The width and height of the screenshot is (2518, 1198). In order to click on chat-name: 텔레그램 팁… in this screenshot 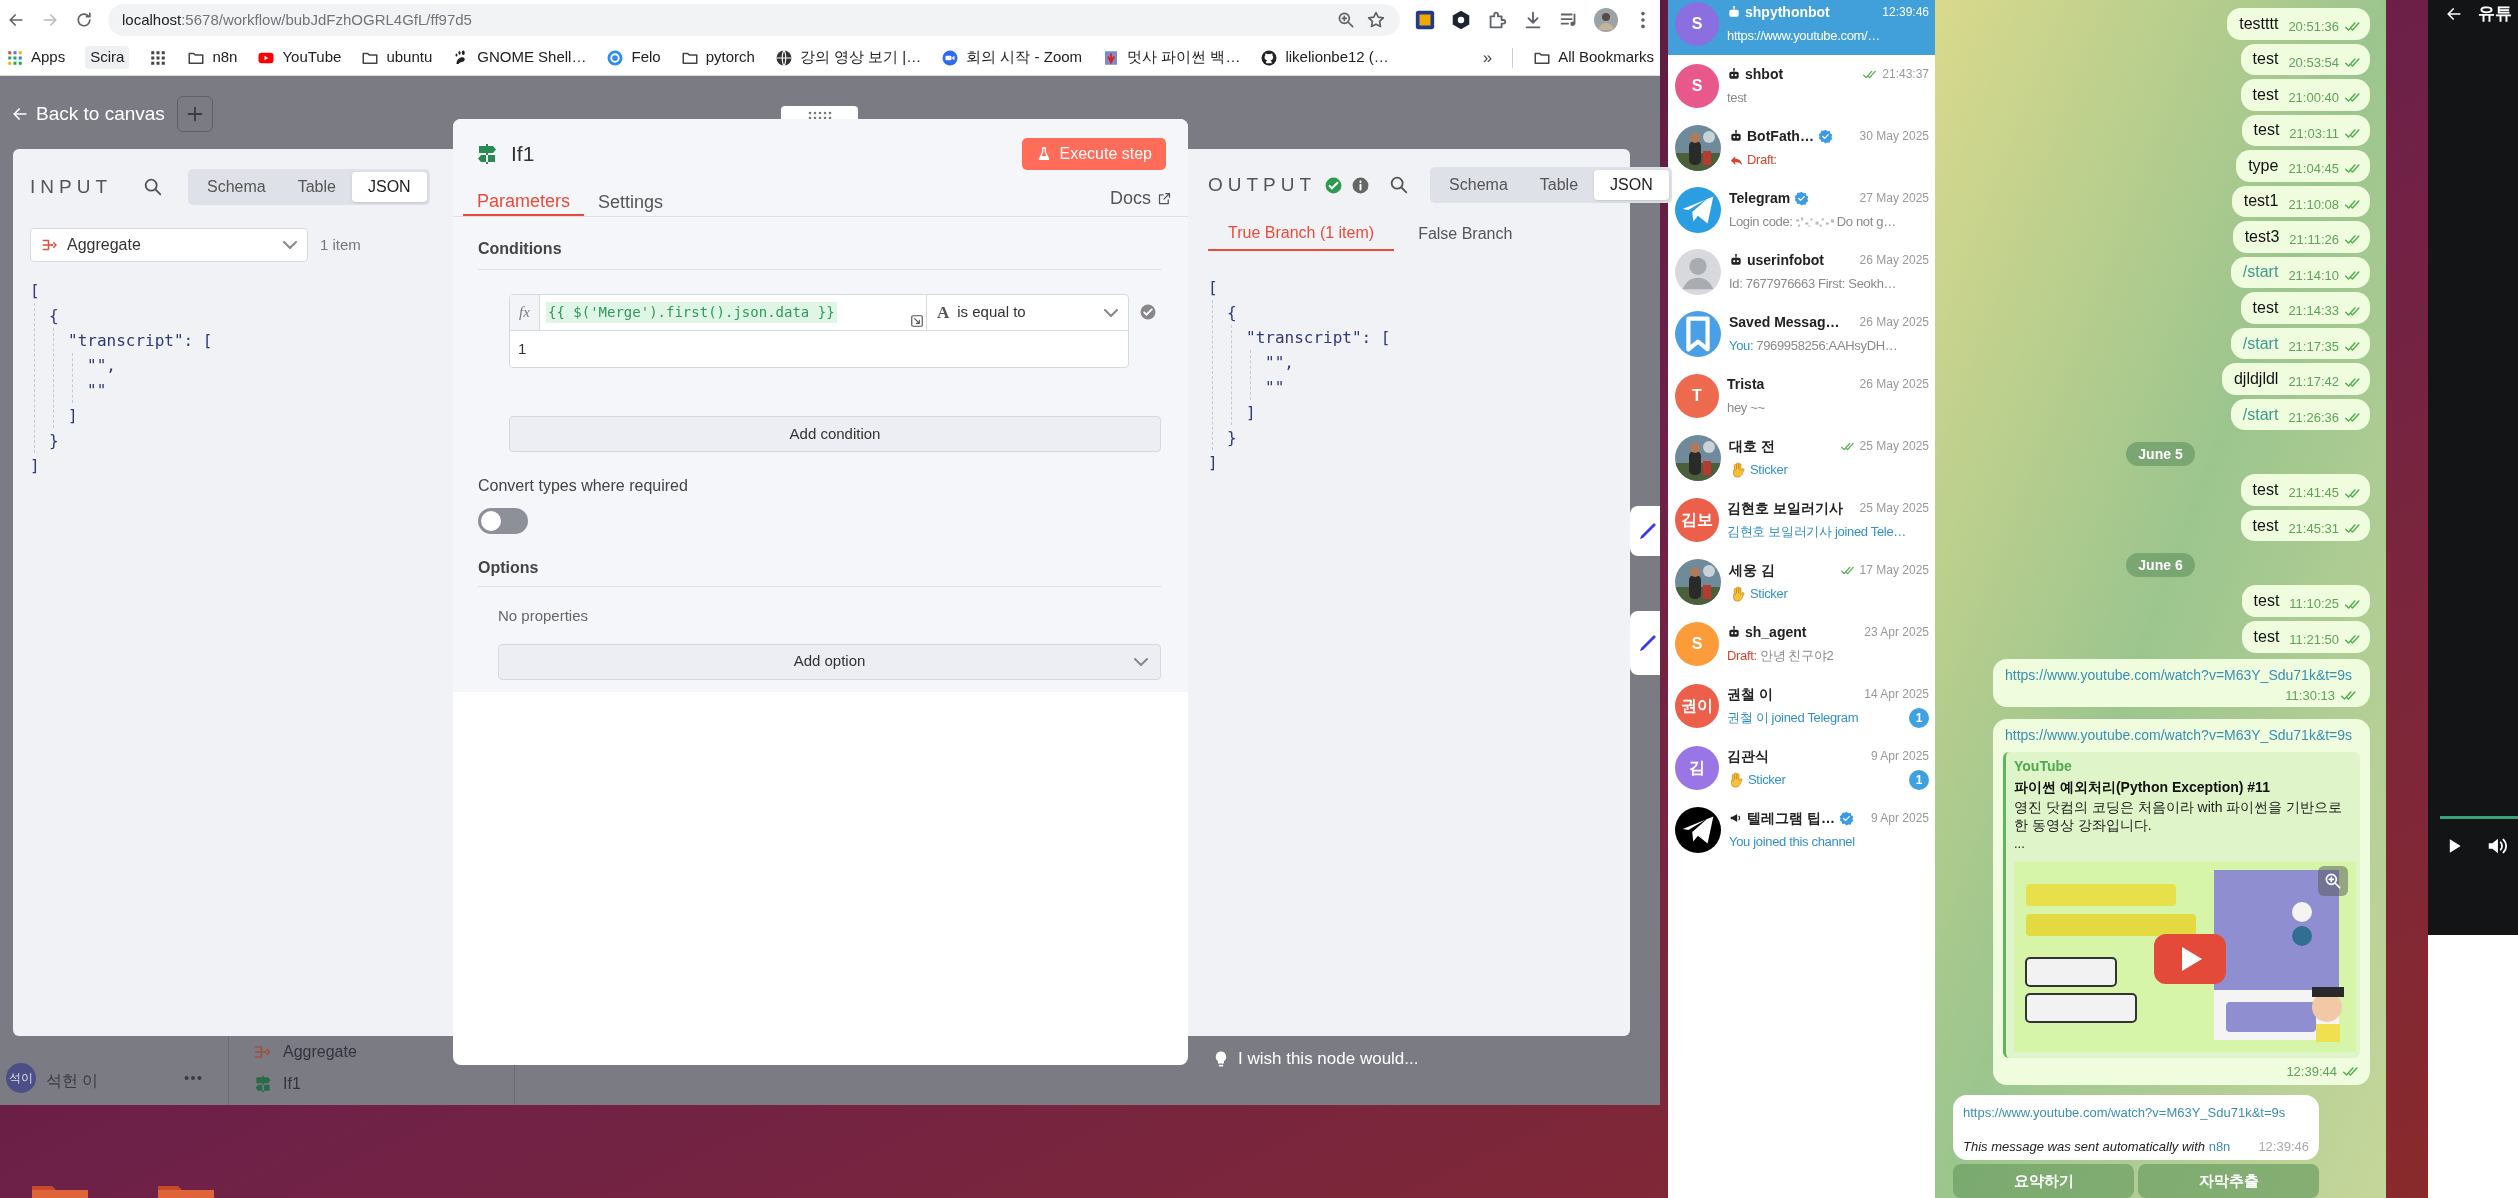, I will do `click(1791, 818)`.